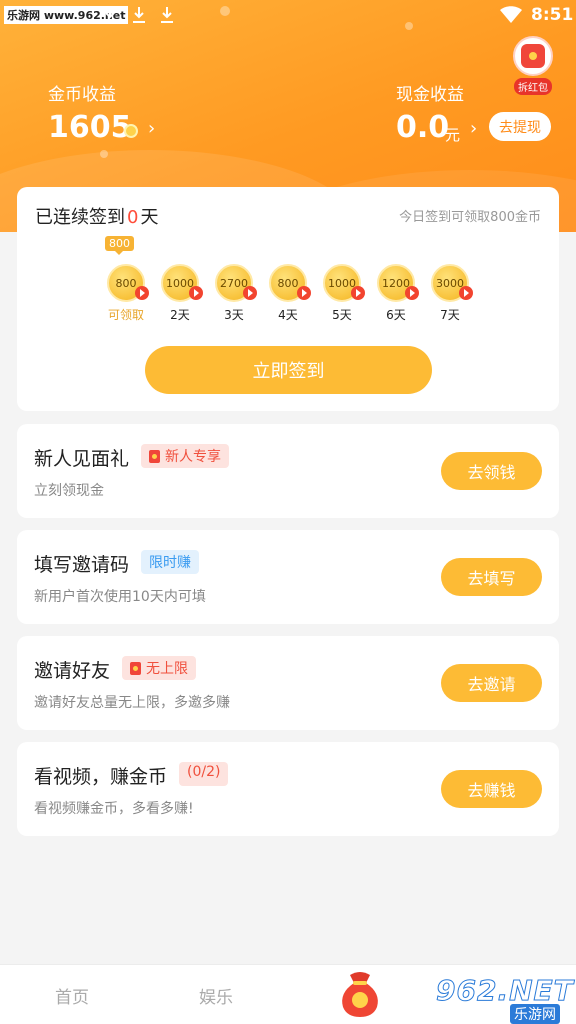 The width and height of the screenshot is (576, 1024). I want to click on watermark-subtext: 乐游网, so click(535, 1014).